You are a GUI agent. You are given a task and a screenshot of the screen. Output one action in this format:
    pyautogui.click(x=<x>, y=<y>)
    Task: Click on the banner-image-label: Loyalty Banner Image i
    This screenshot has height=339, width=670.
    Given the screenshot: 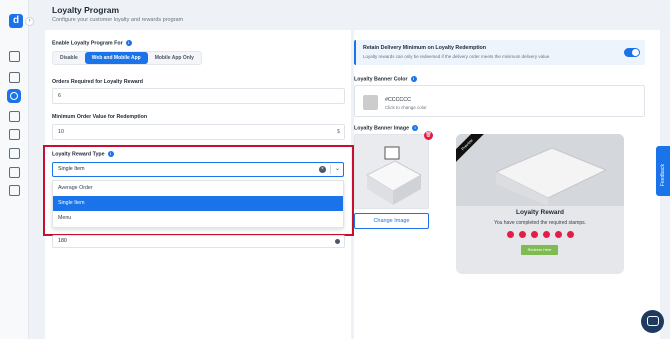 What is the action you would take?
    pyautogui.click(x=386, y=128)
    